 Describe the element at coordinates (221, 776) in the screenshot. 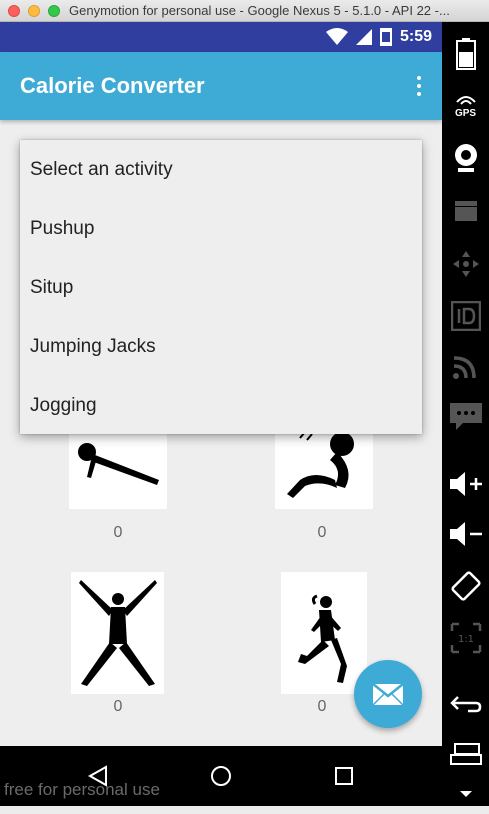

I see `home-icon` at that location.